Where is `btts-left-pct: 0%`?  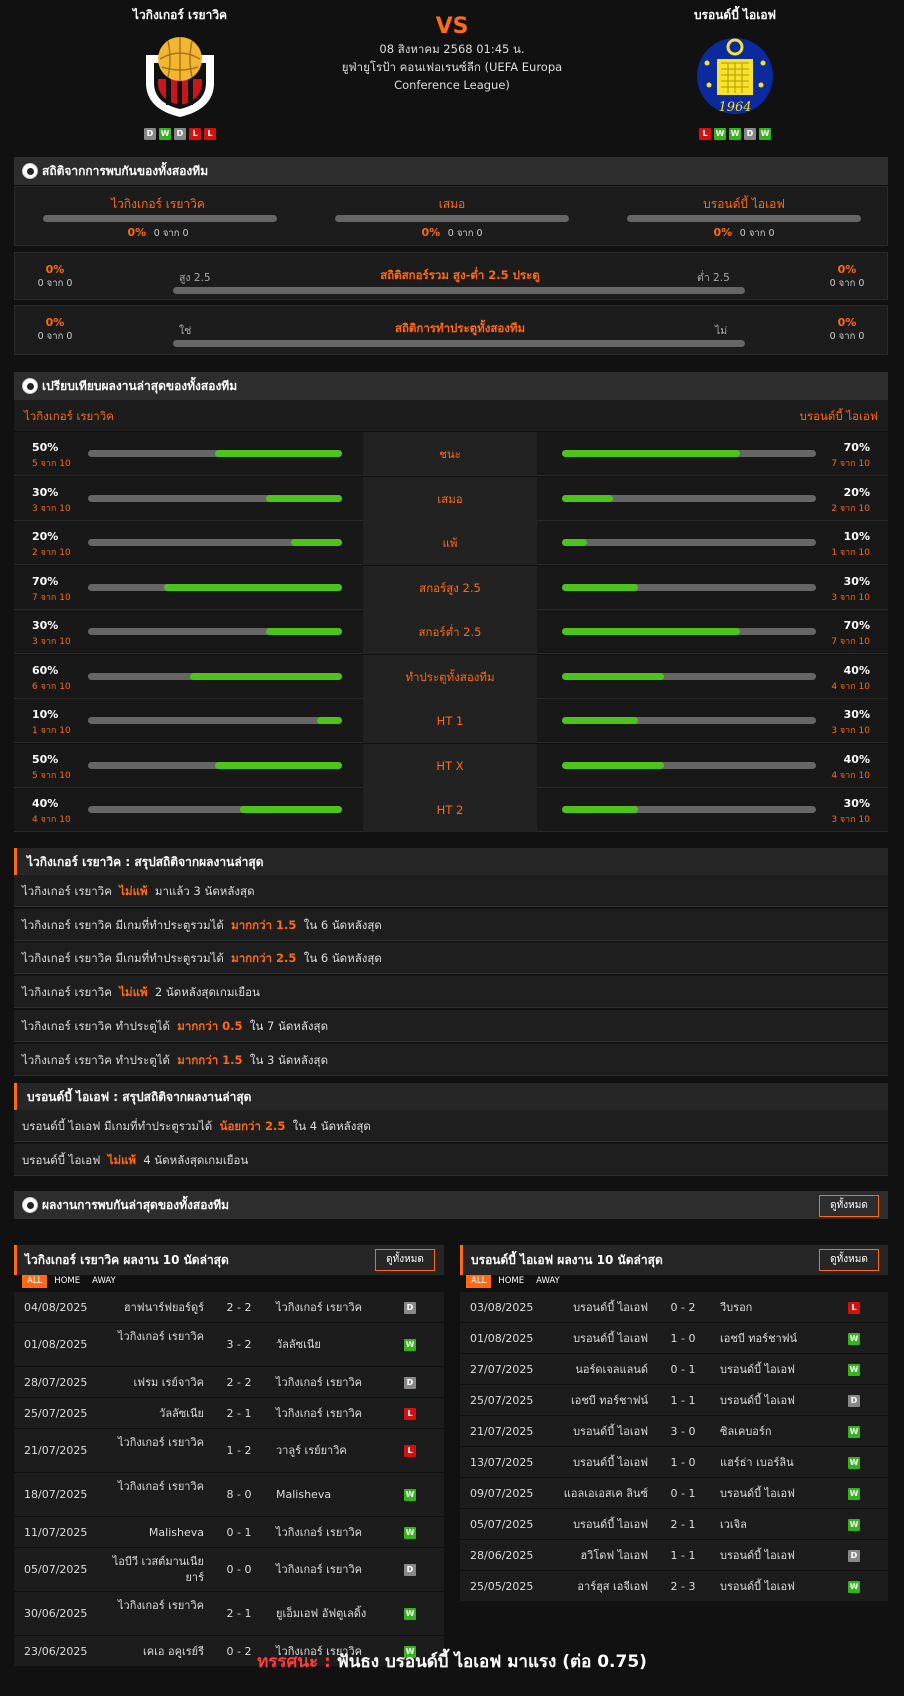
btts-left-pct: 0% is located at coordinates (55, 322).